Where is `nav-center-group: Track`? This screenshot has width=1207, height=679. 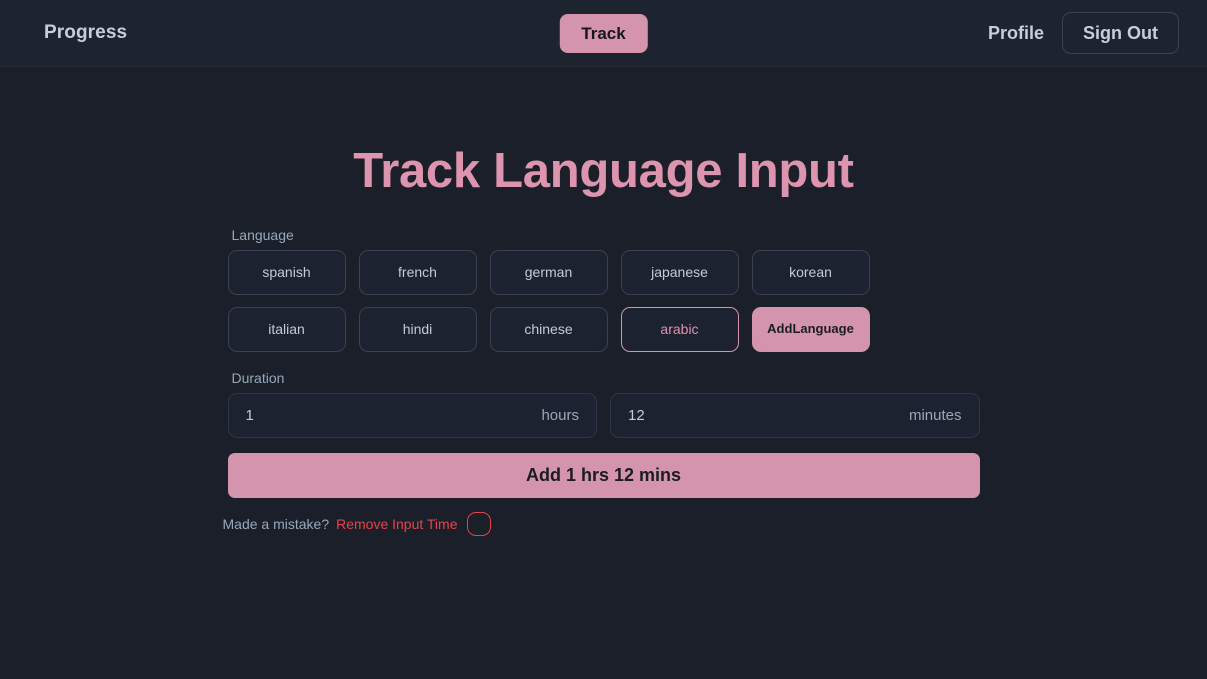 nav-center-group: Track is located at coordinates (603, 33).